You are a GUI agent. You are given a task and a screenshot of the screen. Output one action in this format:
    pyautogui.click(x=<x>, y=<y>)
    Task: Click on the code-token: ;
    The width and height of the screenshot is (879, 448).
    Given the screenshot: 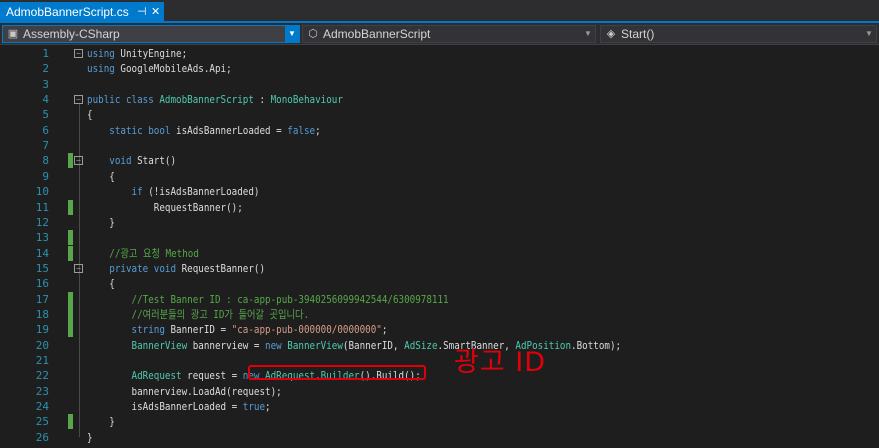 What is the action you would take?
    pyautogui.click(x=384, y=330)
    